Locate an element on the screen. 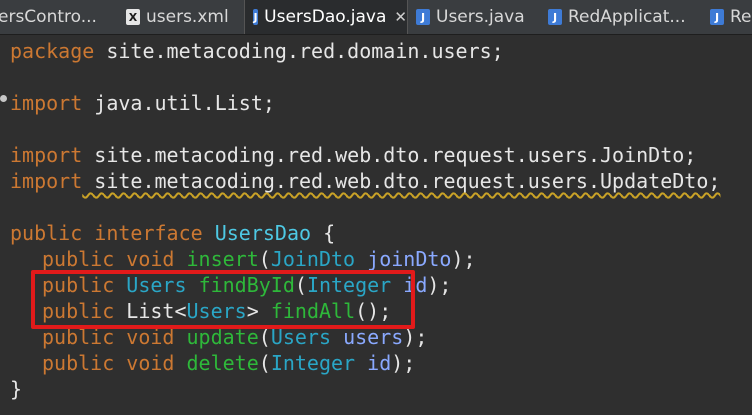 Image resolution: width=752 pixels, height=415 pixels. highlight-box is located at coordinates (223, 299).